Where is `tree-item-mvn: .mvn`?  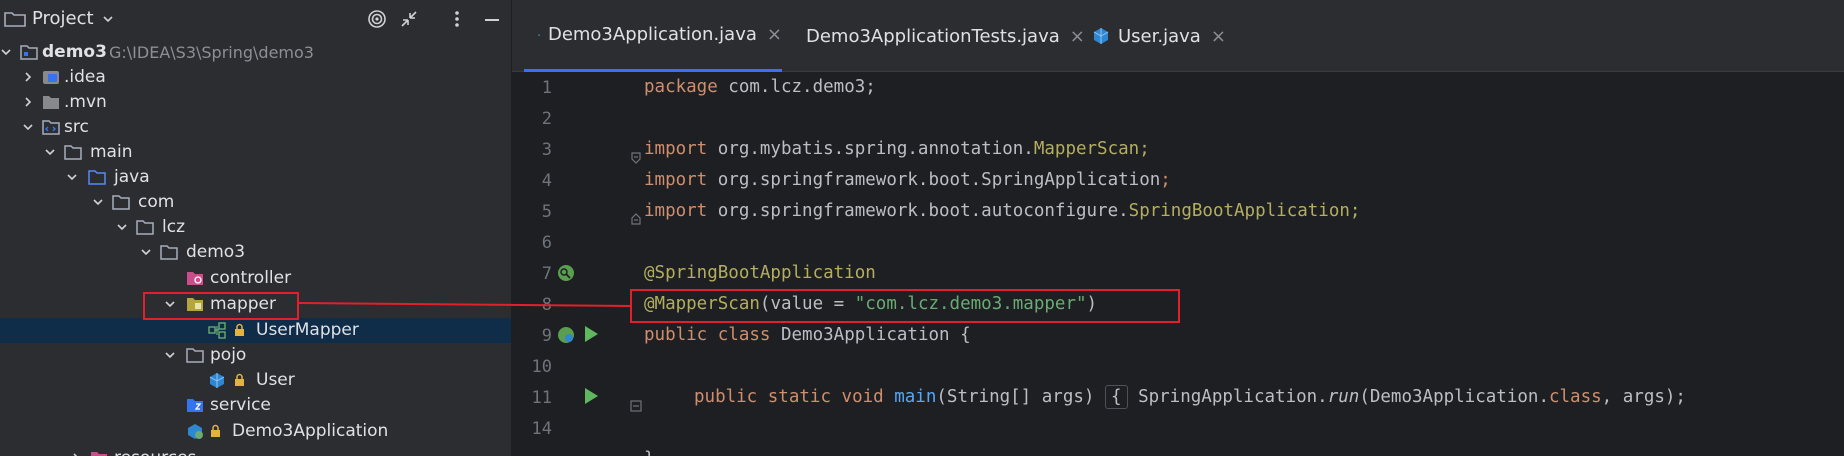 tree-item-mvn: .mvn is located at coordinates (255, 102).